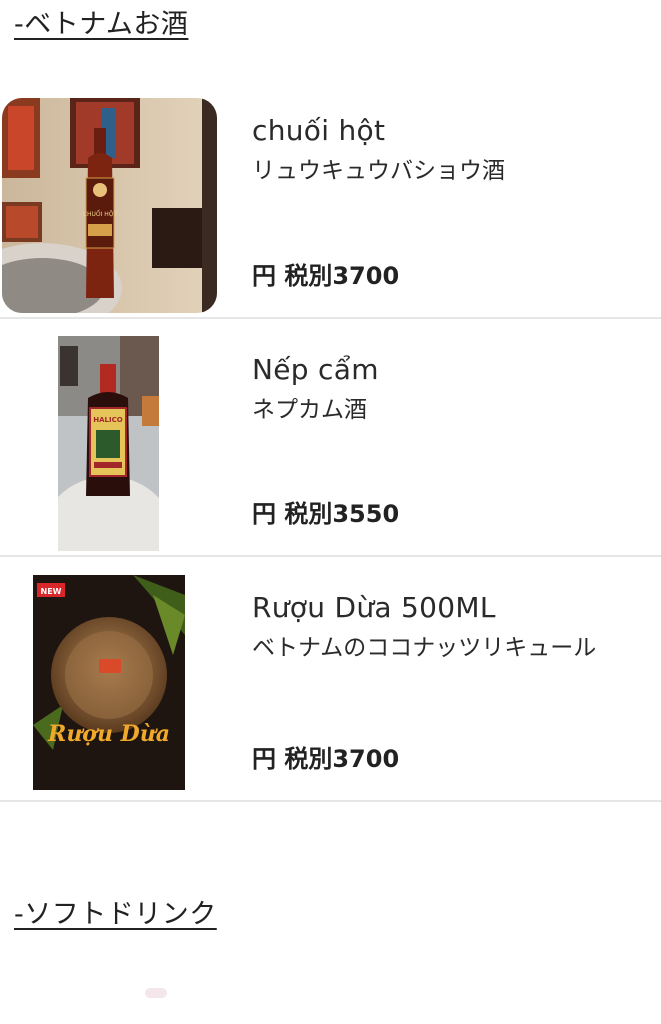 The width and height of the screenshot is (661, 1024). What do you see at coordinates (319, 130) in the screenshot?
I see `item-name: chuối hột` at bounding box center [319, 130].